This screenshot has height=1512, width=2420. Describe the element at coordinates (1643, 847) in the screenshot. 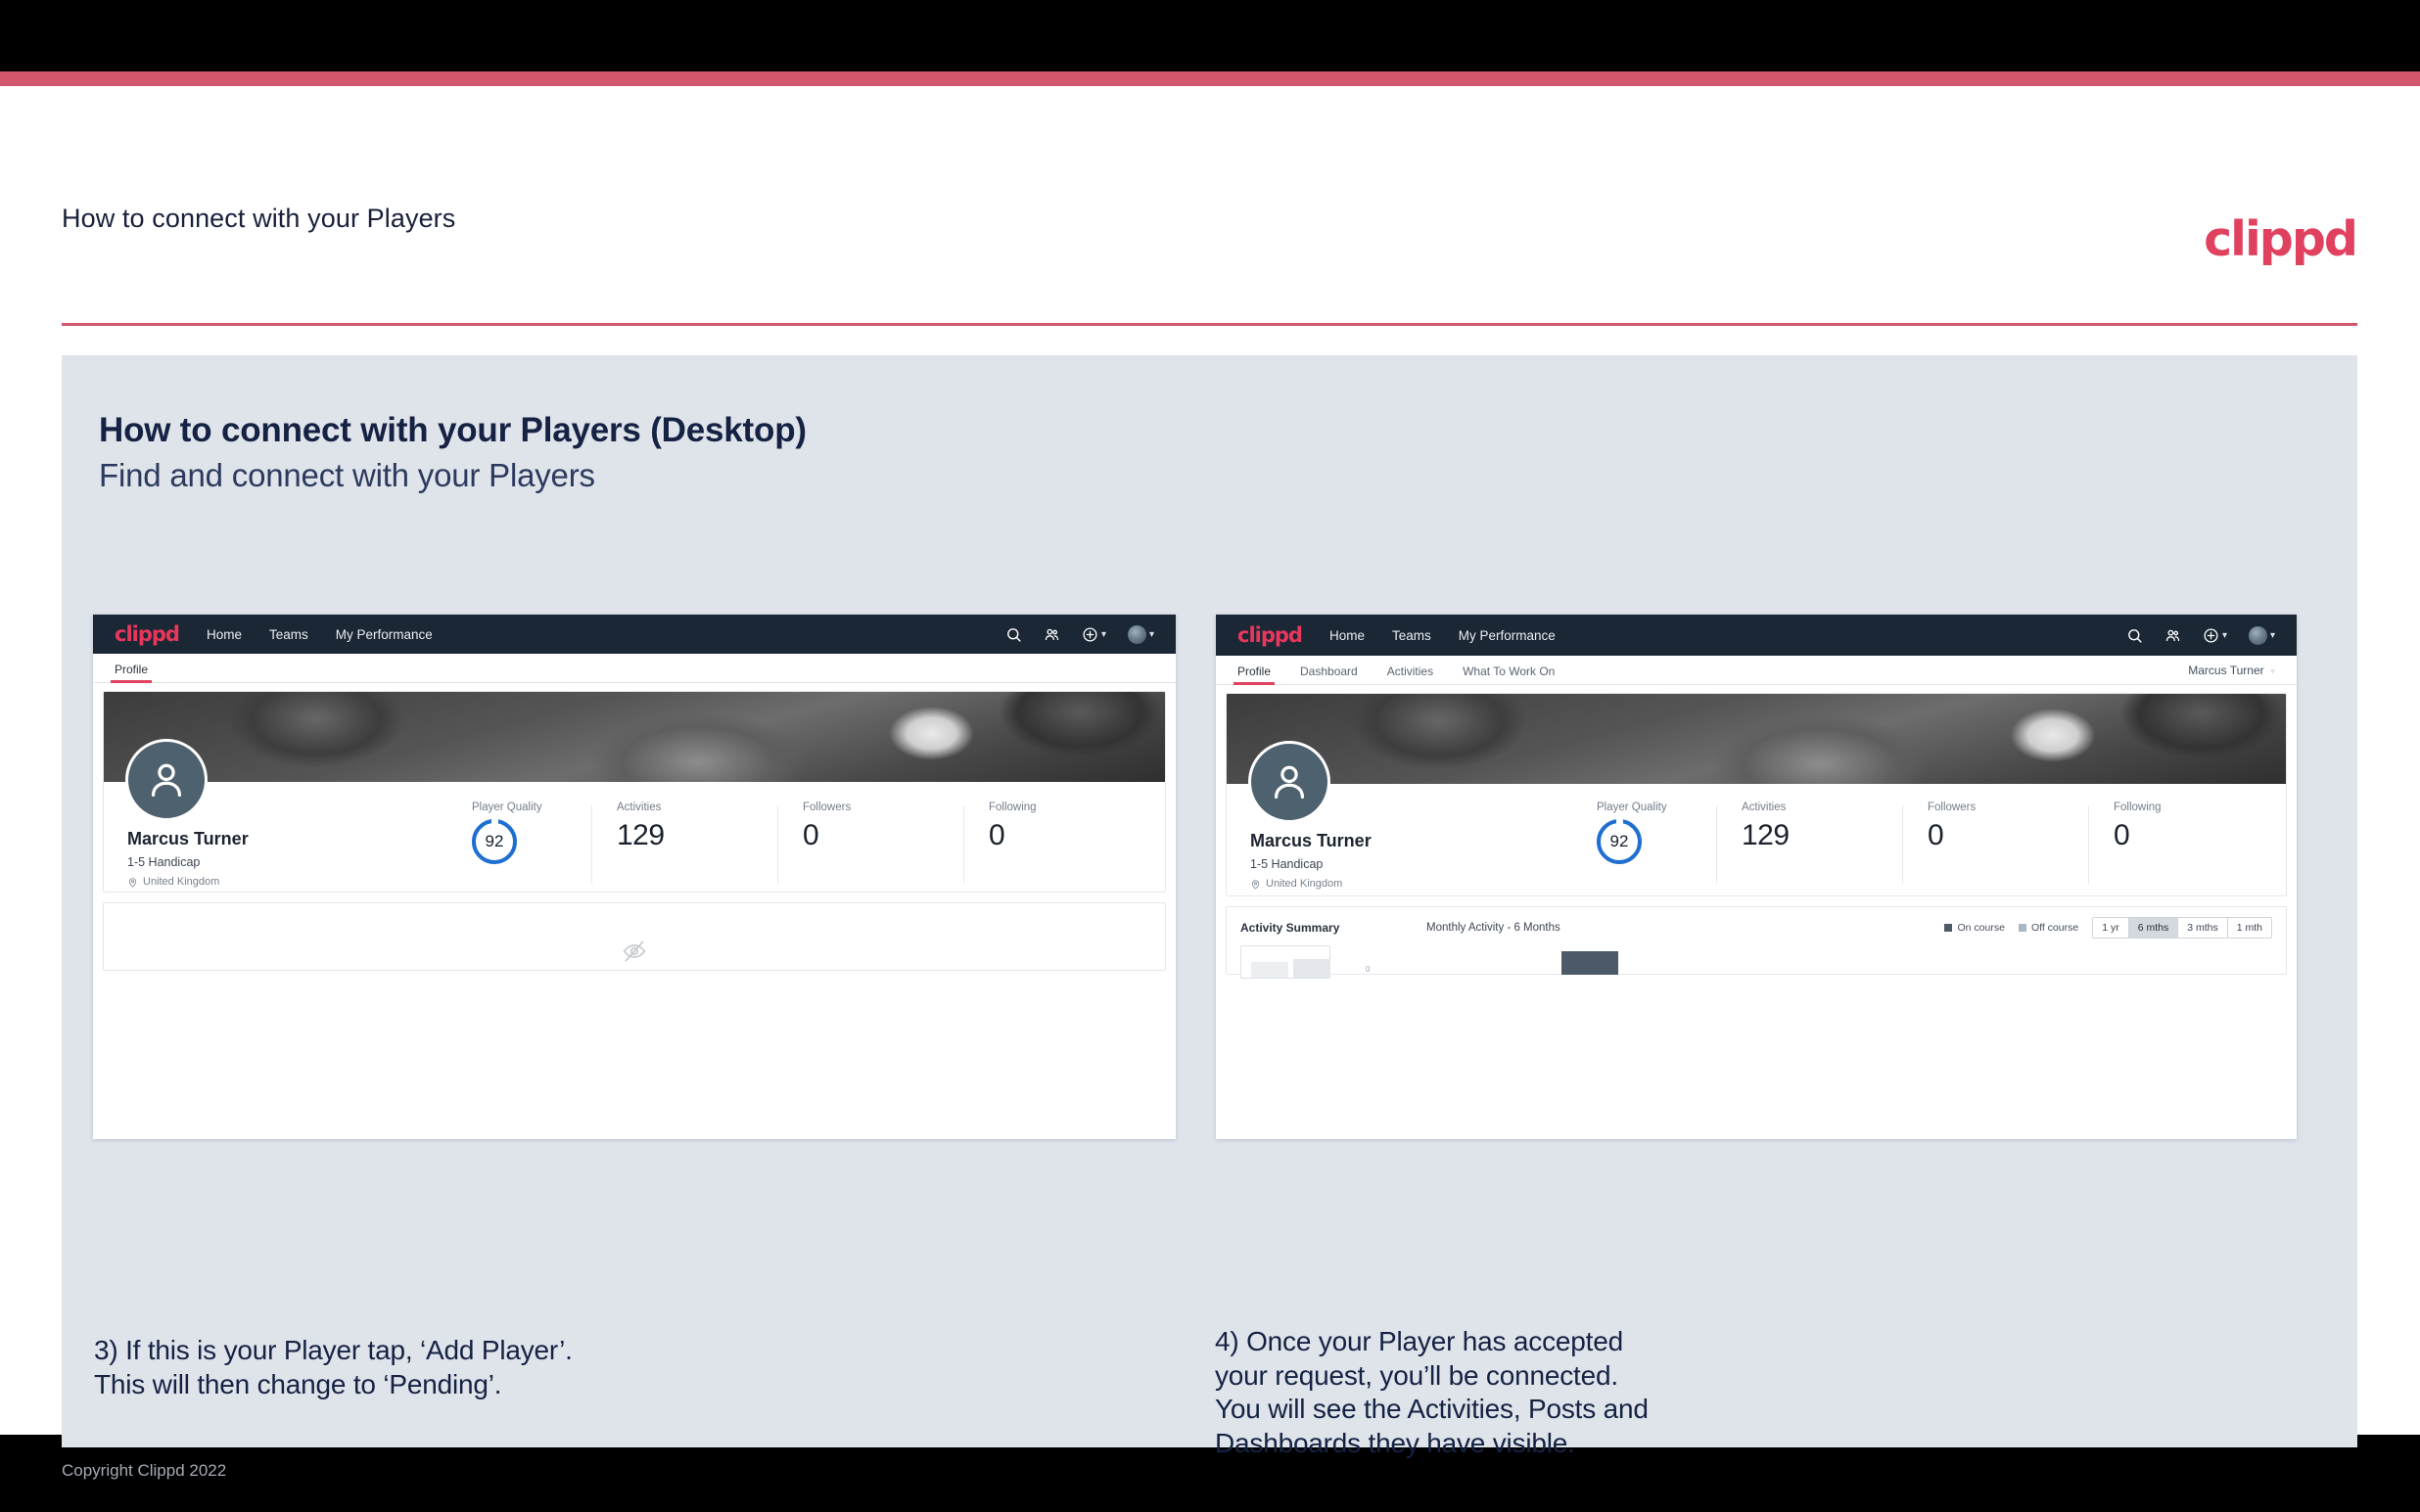

I see `stat-player-quality: Player Quality 92` at that location.